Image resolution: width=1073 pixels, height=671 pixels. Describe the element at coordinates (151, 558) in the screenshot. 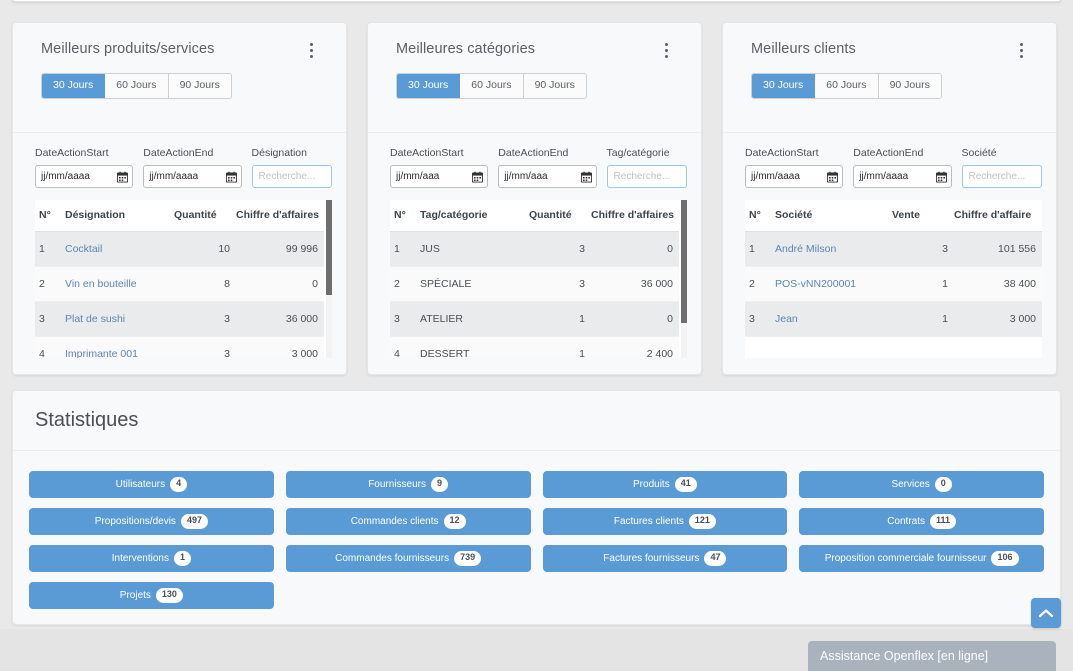

I see `stat-button-interventions: Interventions 1` at that location.